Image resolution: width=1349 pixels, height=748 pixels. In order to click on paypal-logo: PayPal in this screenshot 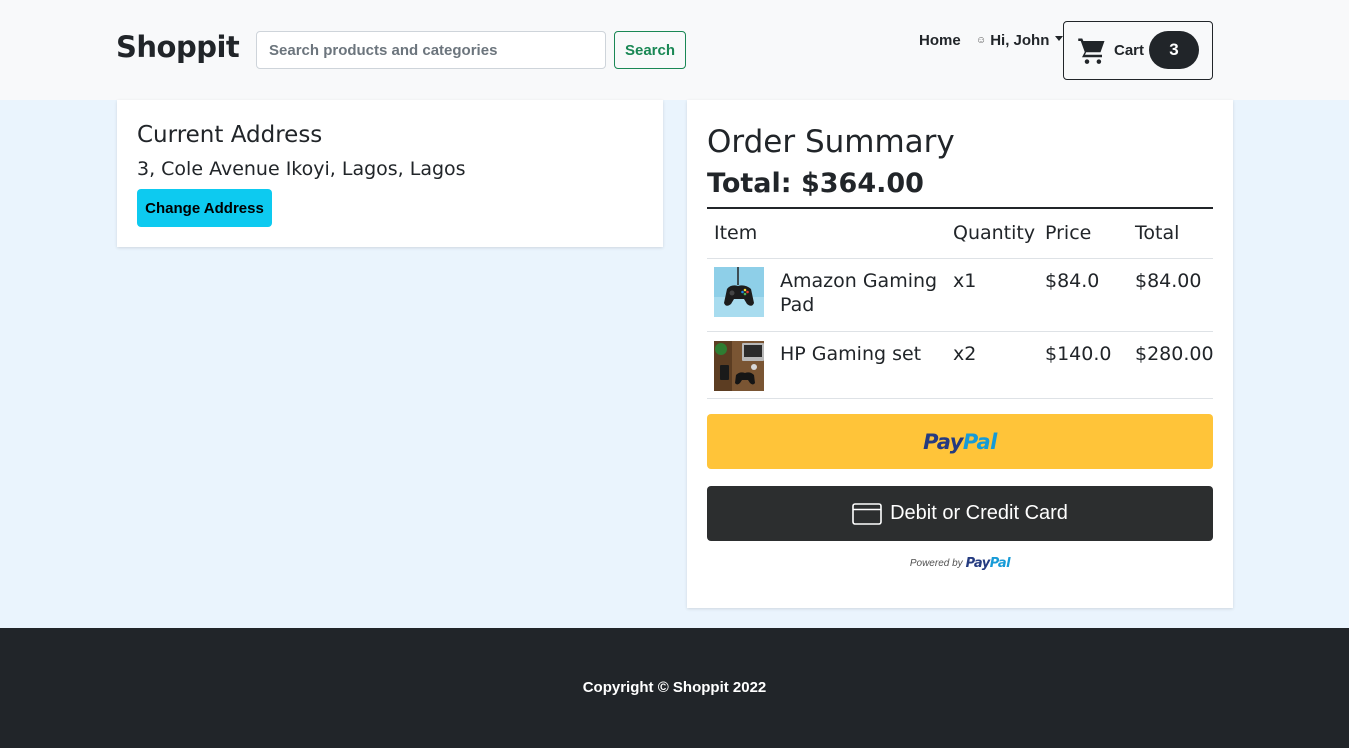, I will do `click(960, 441)`.